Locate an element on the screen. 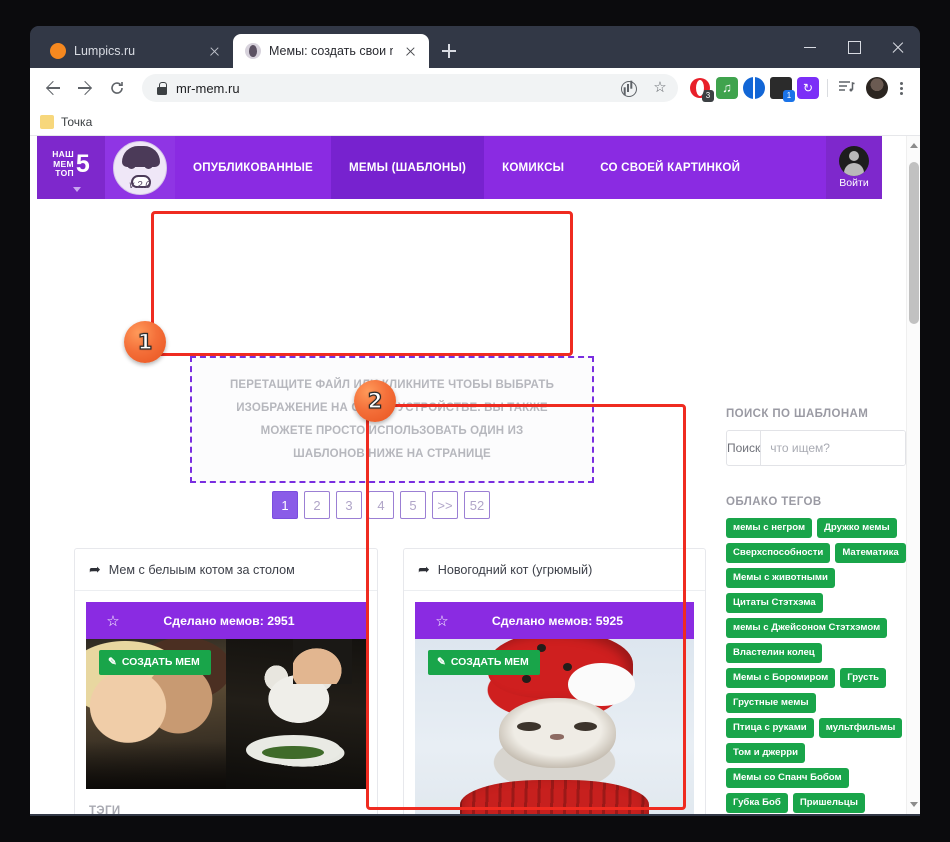  page-button-2: 2 is located at coordinates (317, 505).